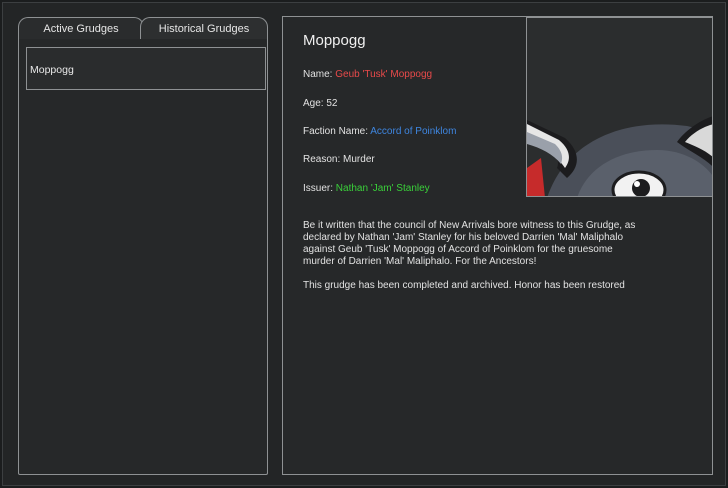  What do you see at coordinates (336, 131) in the screenshot?
I see `faction-label: Faction Name:` at bounding box center [336, 131].